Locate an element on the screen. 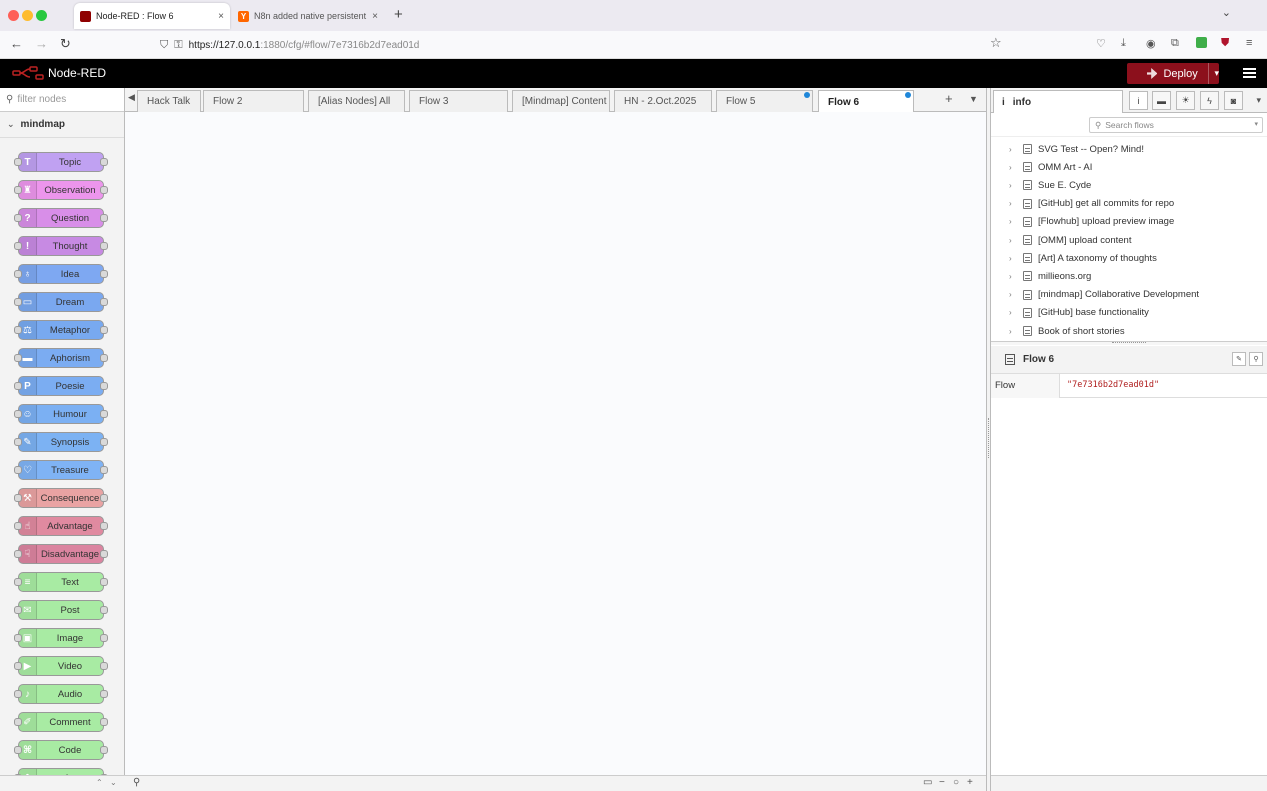 Image resolution: width=1267 pixels, height=791 pixels. palette-node: ! Thought is located at coordinates (61, 246).